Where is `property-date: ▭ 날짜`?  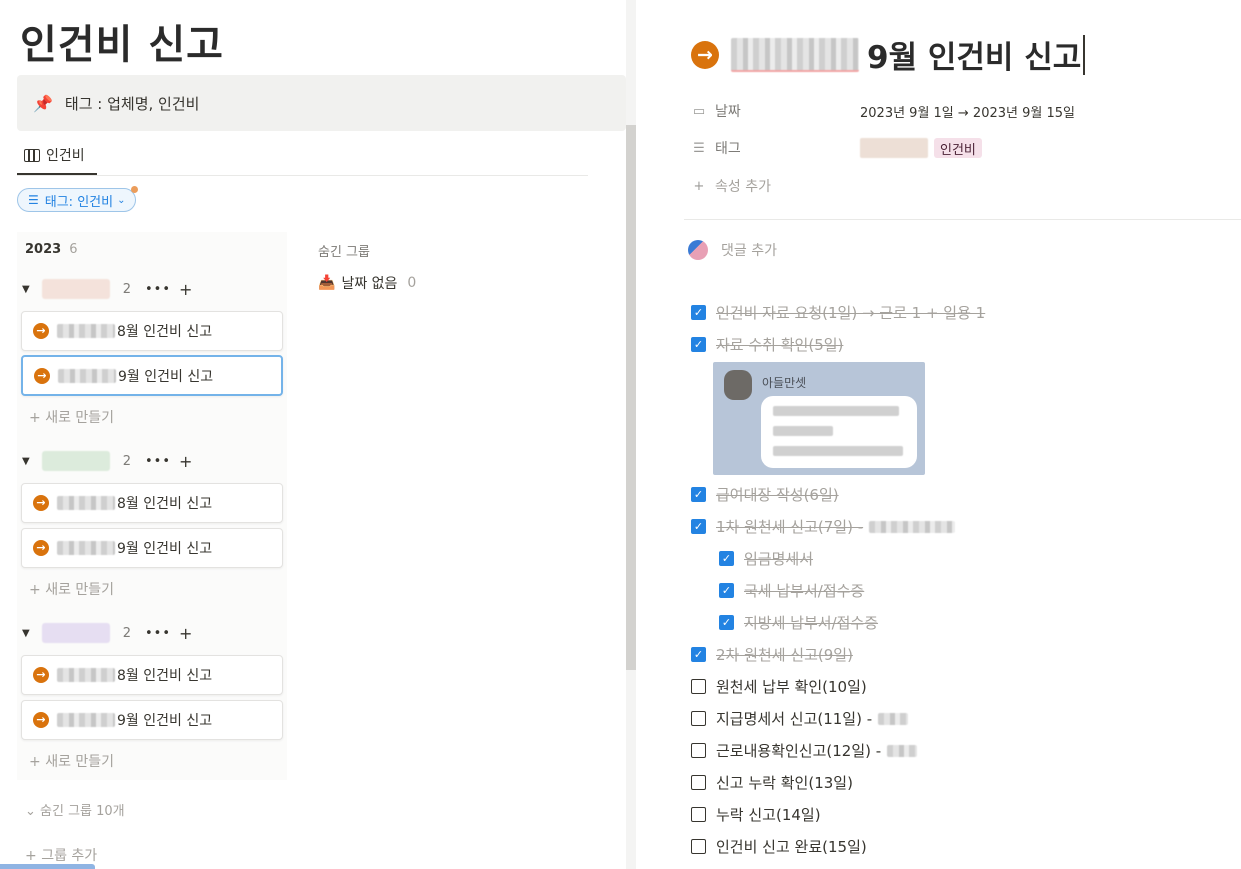 property-date: ▭ 날짜 is located at coordinates (716, 111).